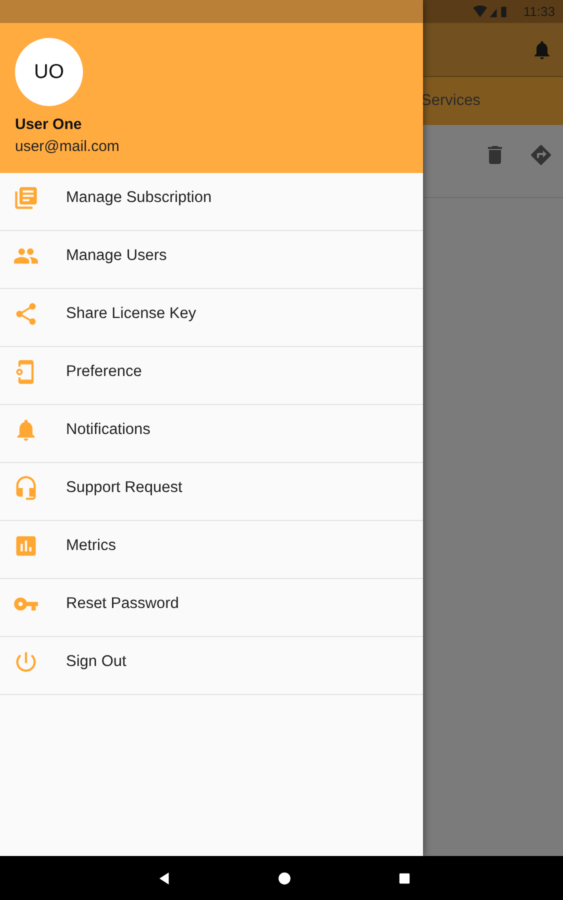  Describe the element at coordinates (26, 197) in the screenshot. I see `subscription-icon` at that location.